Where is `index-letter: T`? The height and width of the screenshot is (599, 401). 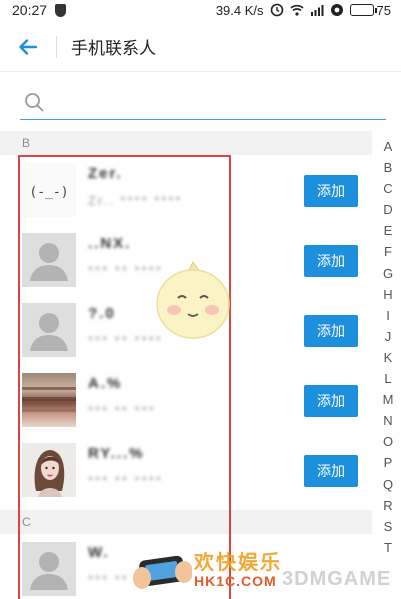 index-letter: T is located at coordinates (388, 547).